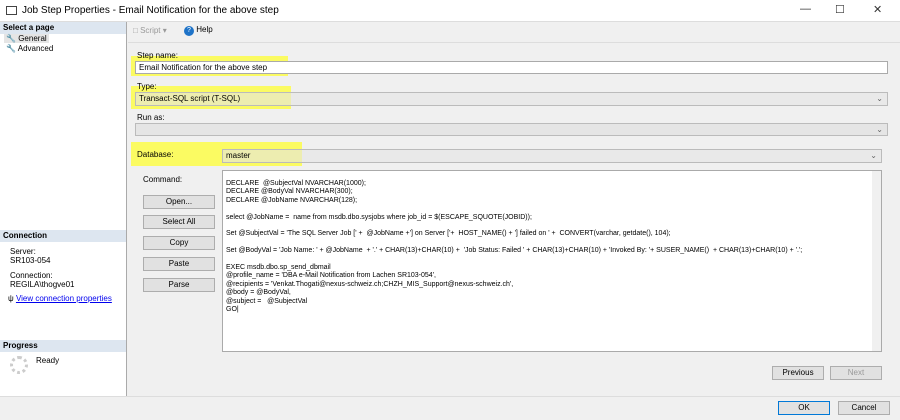 The width and height of the screenshot is (900, 420). I want to click on progress-spinner-icon, so click(19, 365).